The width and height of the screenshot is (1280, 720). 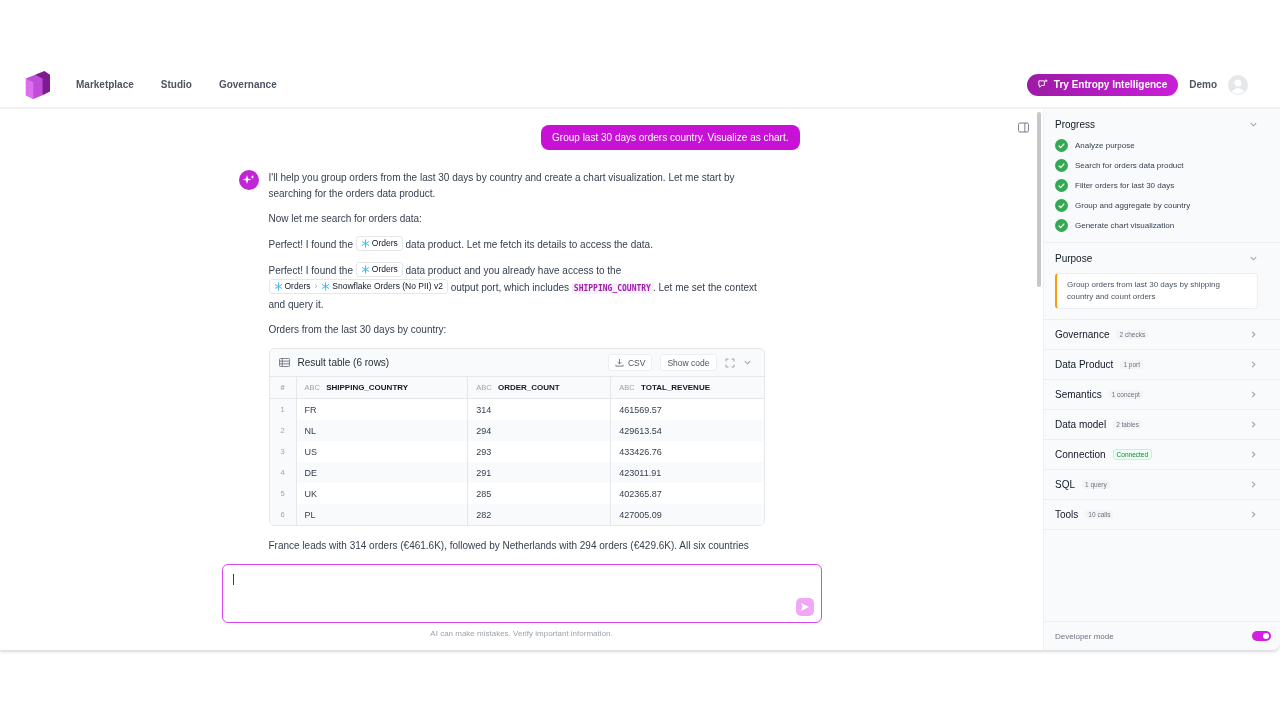 What do you see at coordinates (1102, 84) in the screenshot?
I see `try-intelligence-button: Try Entropy Intelligence` at bounding box center [1102, 84].